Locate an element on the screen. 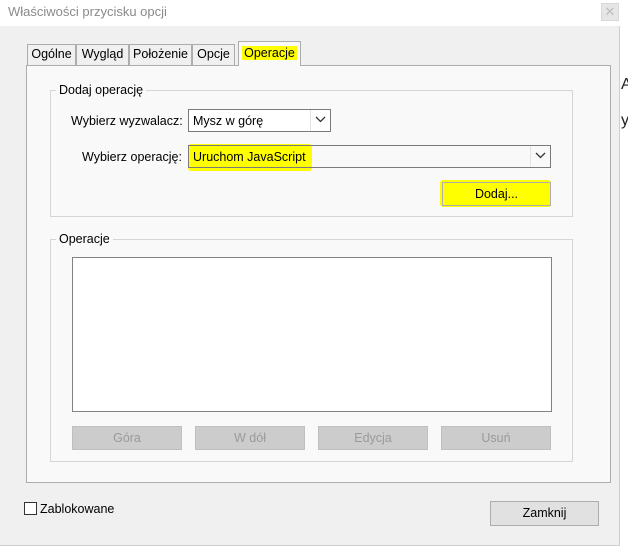 This screenshot has width=628, height=548. locked-checkbox is located at coordinates (30, 508).